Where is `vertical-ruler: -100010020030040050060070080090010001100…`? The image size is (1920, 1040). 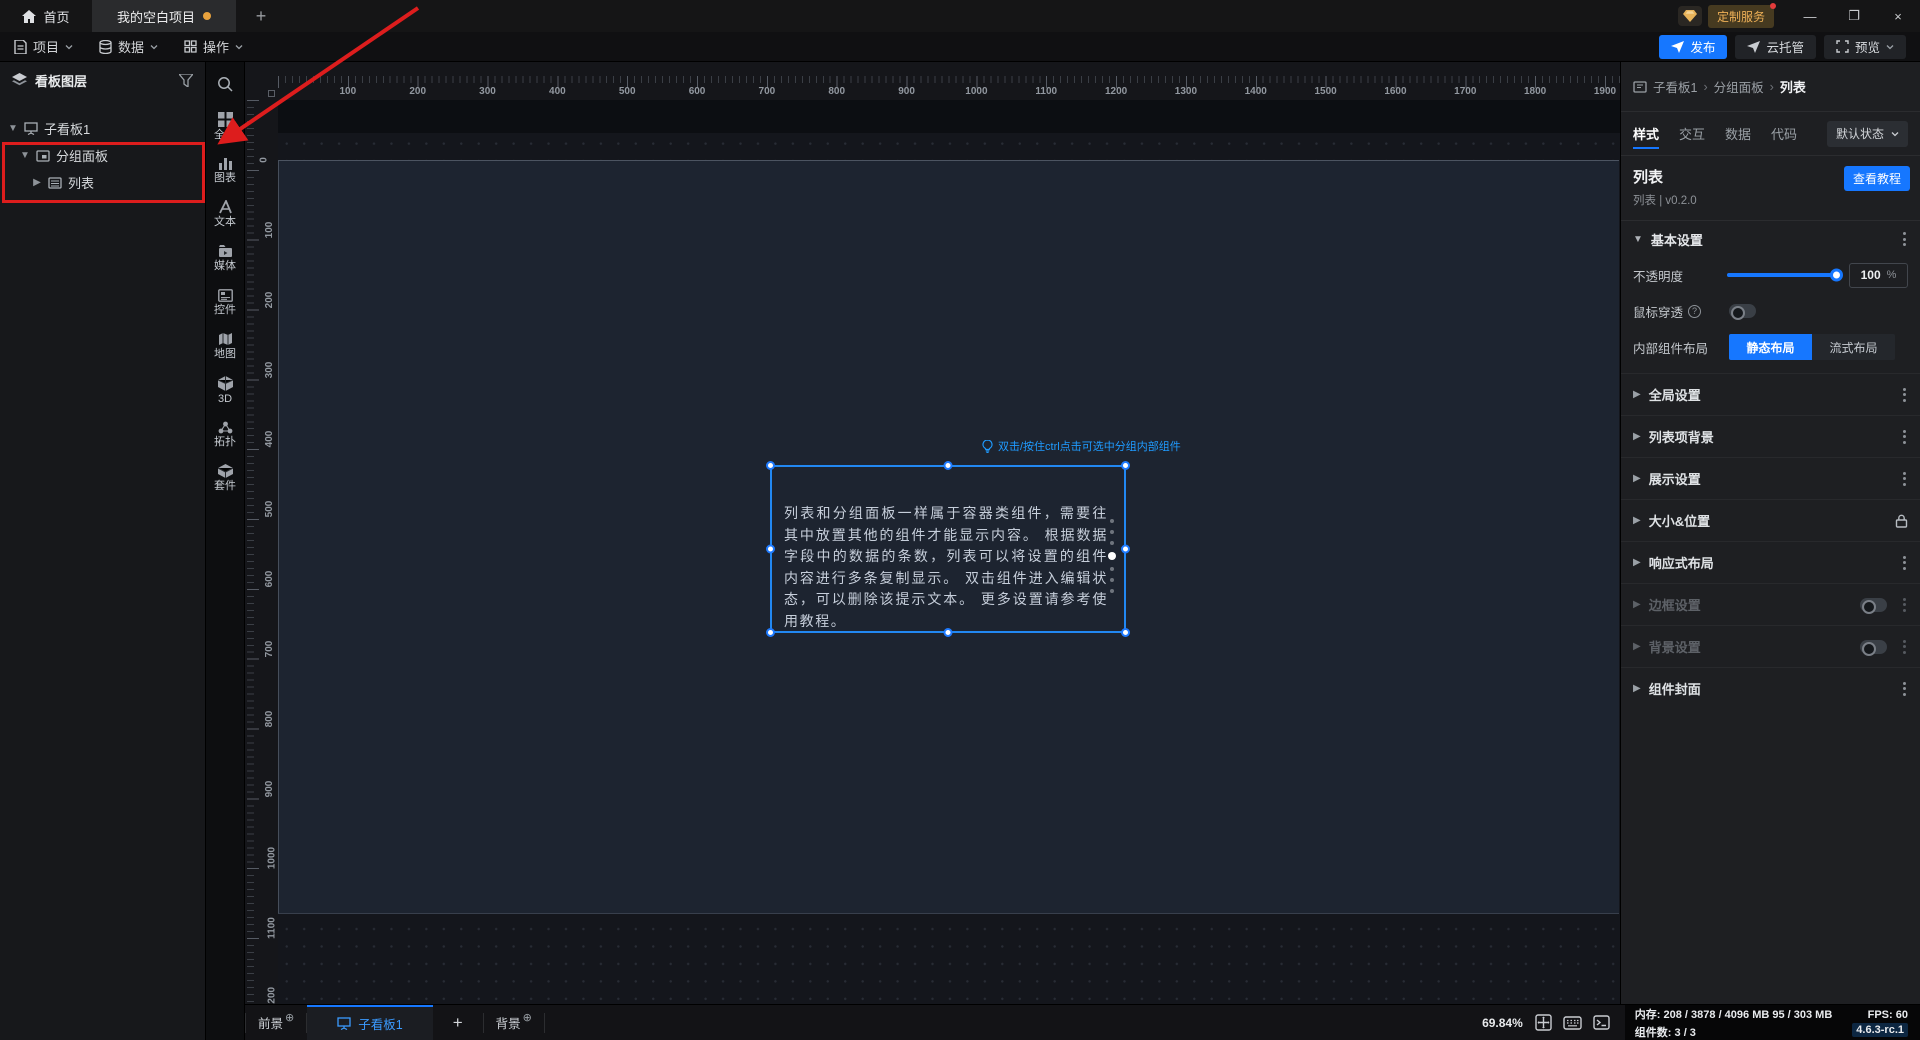
vertical-ruler: -100010020030040050060070080090010001100… is located at coordinates (261, 552).